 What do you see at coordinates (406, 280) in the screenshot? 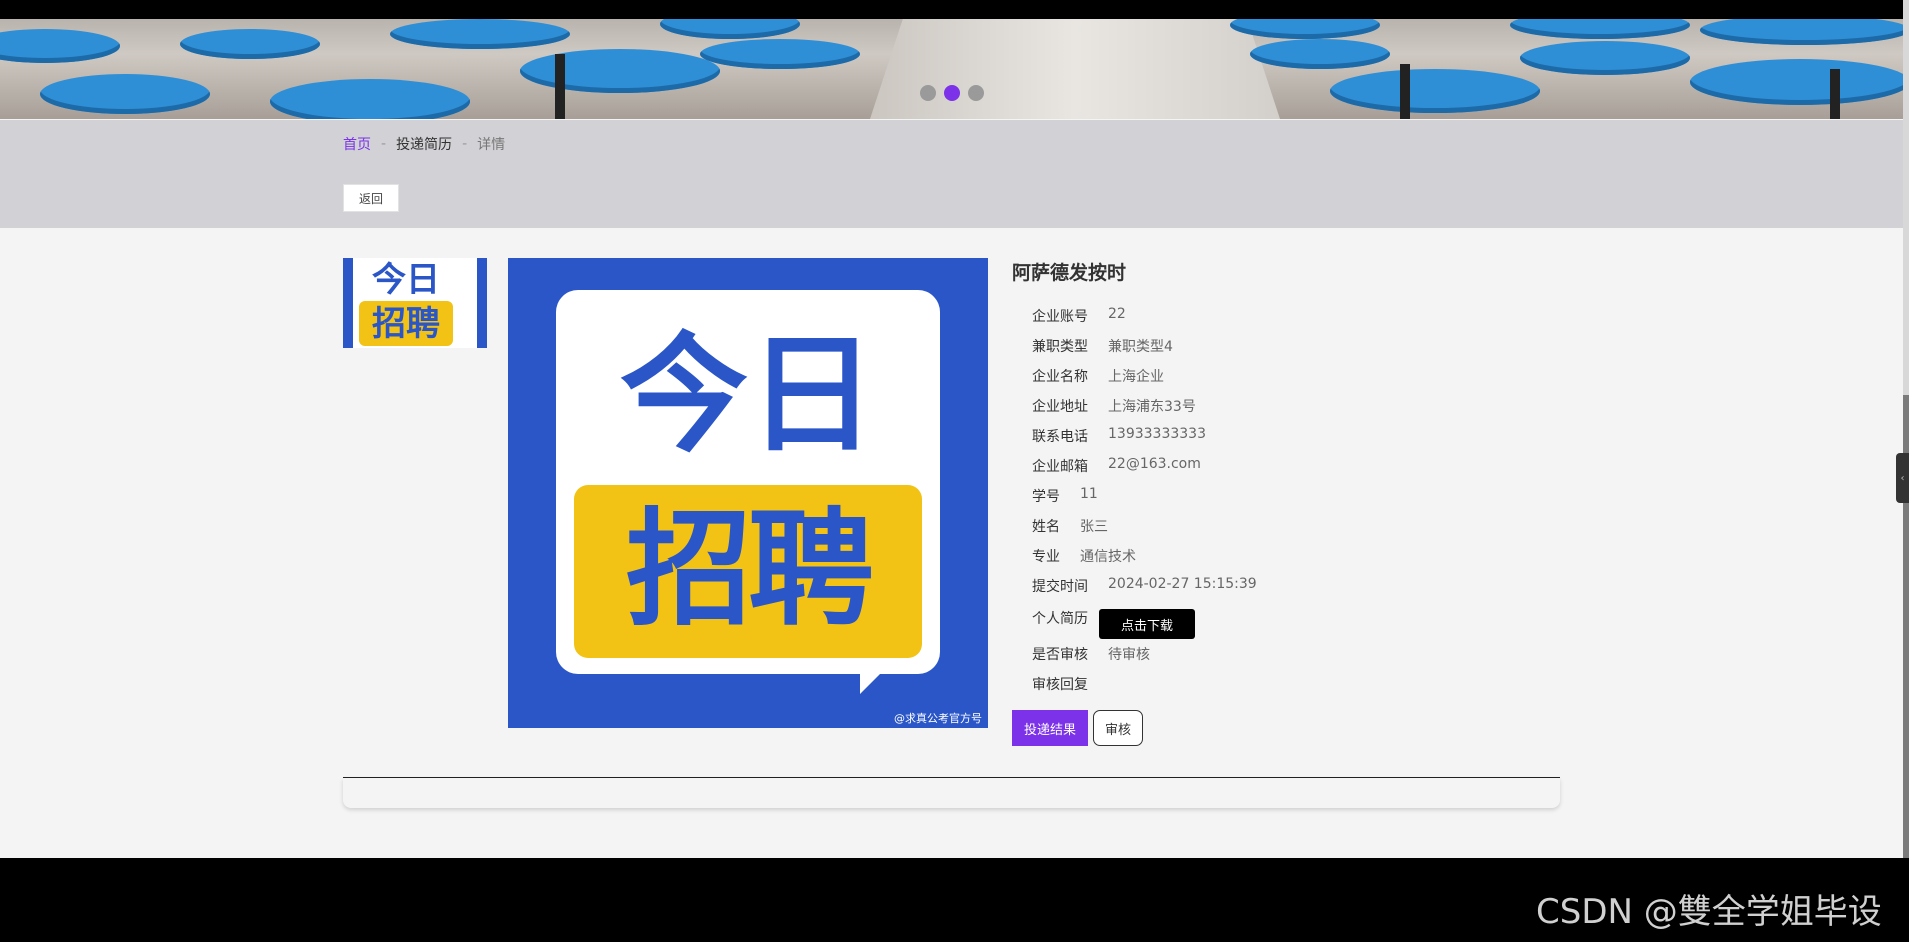
I see `logo-text-line1: 今日` at bounding box center [406, 280].